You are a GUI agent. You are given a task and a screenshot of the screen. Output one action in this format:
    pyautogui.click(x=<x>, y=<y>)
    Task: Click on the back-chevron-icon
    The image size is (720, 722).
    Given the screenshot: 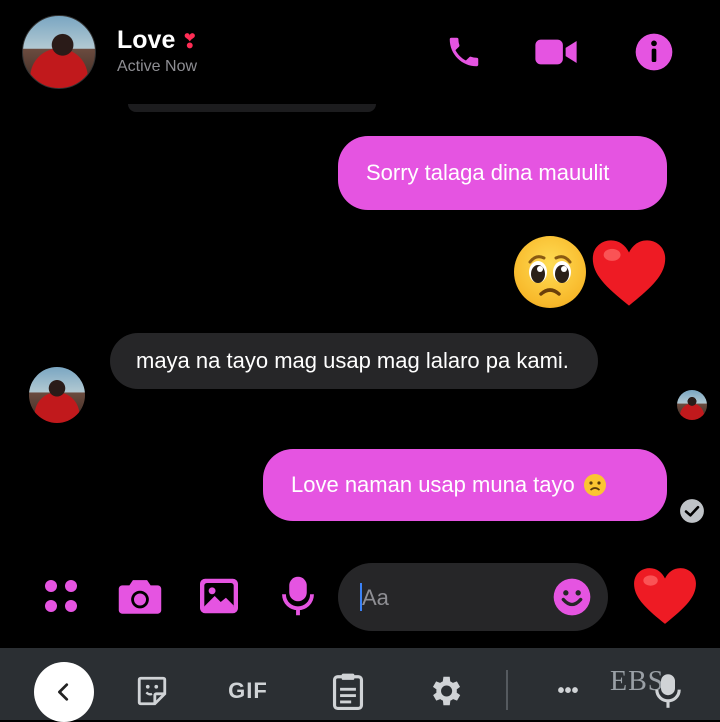 What is the action you would take?
    pyautogui.click(x=64, y=692)
    